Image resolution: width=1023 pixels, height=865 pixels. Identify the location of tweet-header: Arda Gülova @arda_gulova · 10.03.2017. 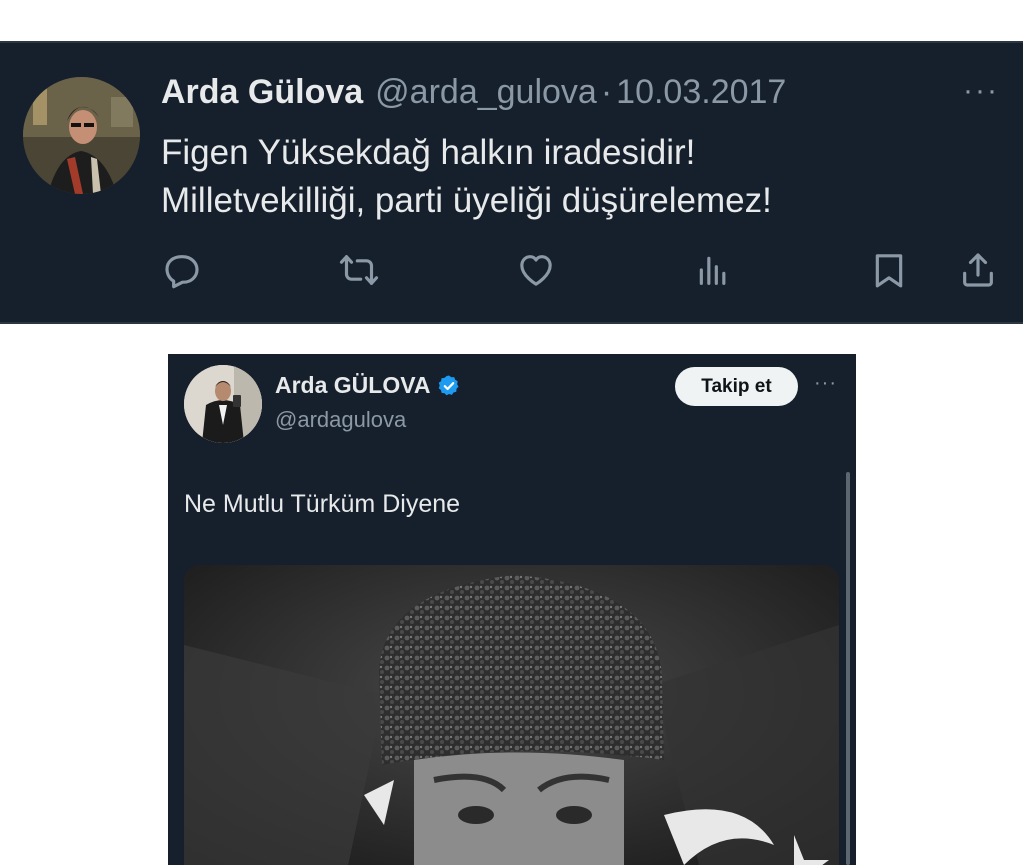
(473, 96).